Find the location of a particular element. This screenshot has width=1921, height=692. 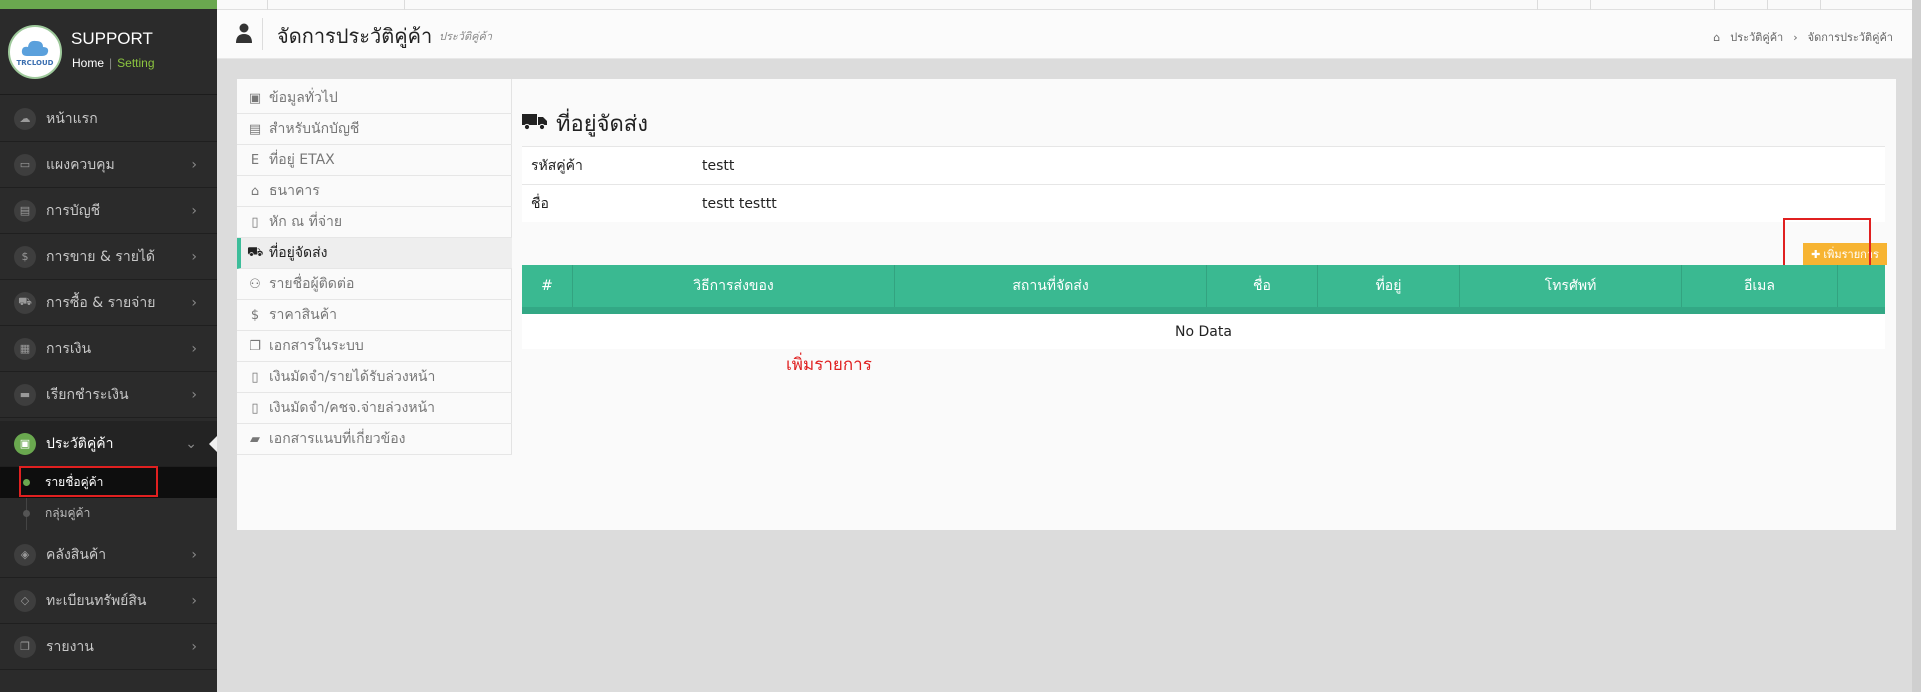

sidebar-item-home: ☁ หน้าแรก is located at coordinates (108, 119).